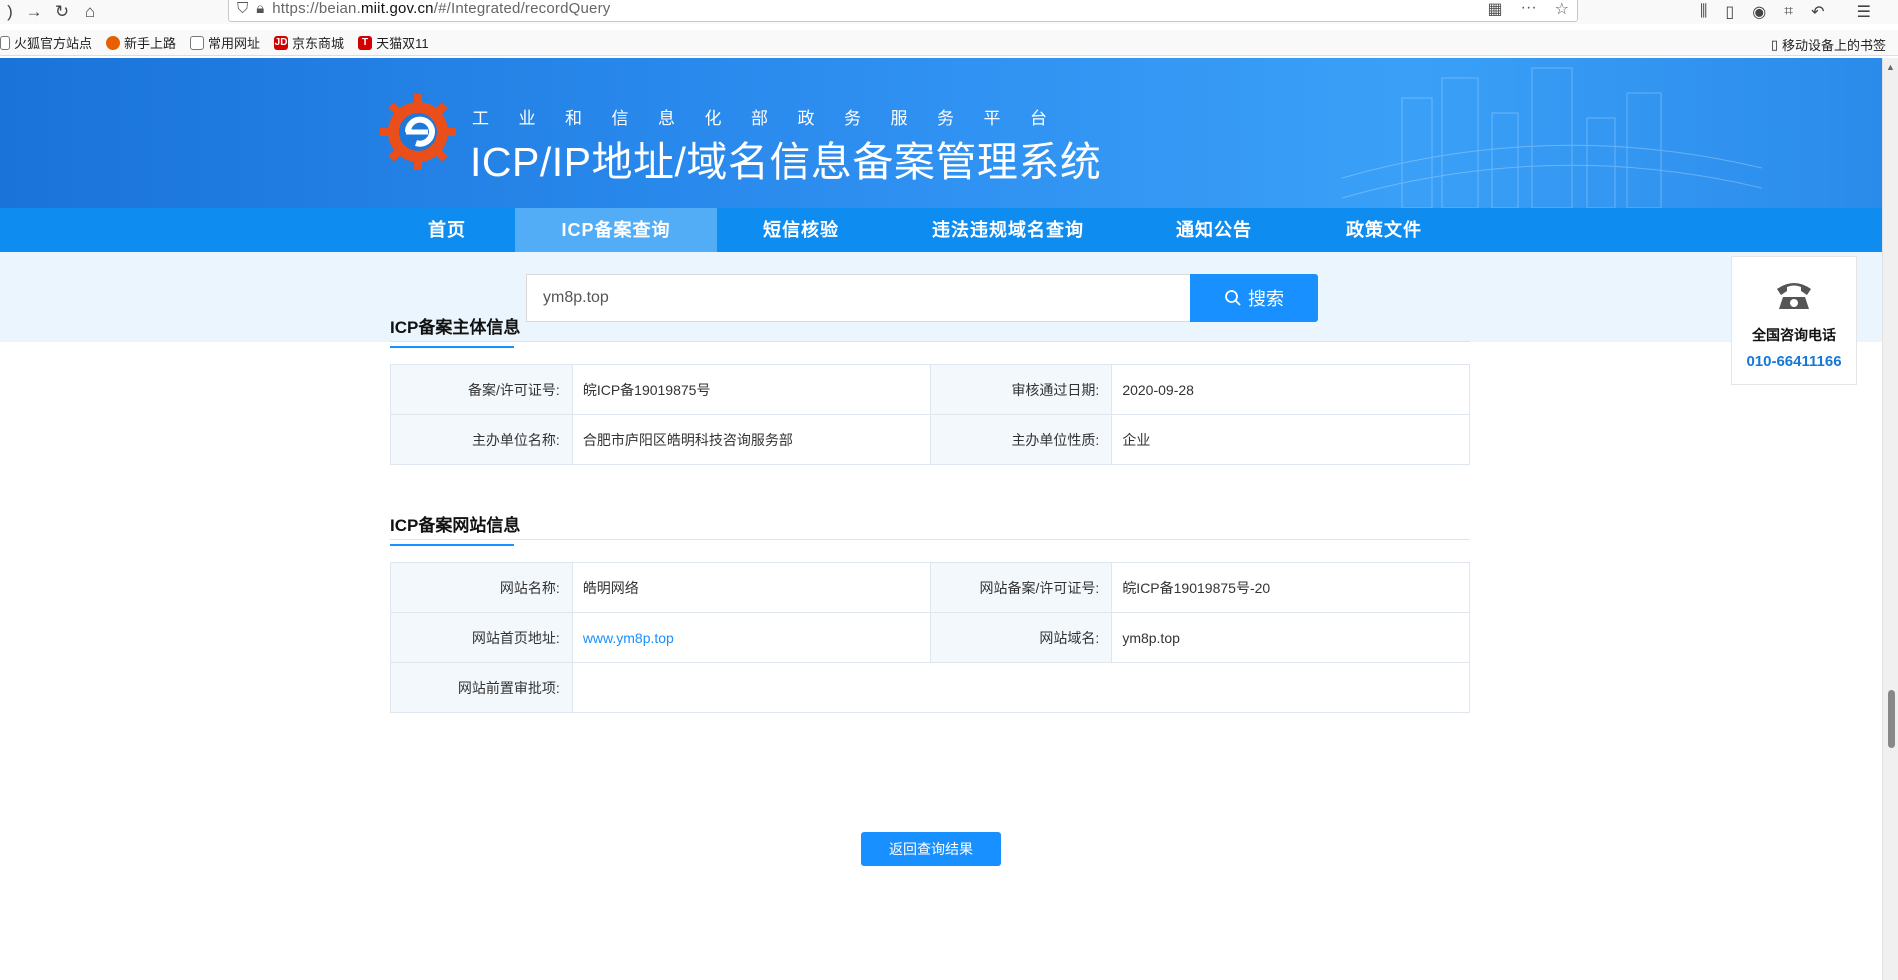 This screenshot has height=980, width=1898. I want to click on nav-home: 首页, so click(447, 230).